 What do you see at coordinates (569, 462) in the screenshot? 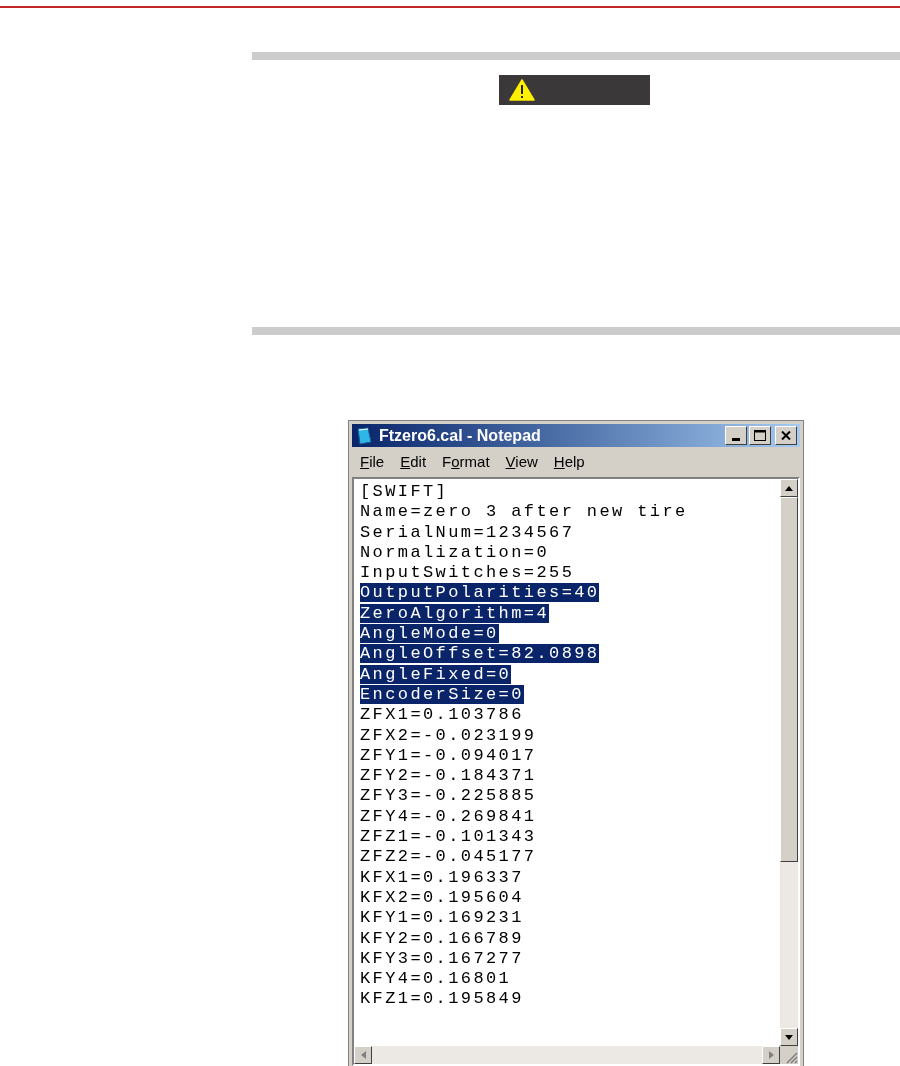
I see `menu-item: Help` at bounding box center [569, 462].